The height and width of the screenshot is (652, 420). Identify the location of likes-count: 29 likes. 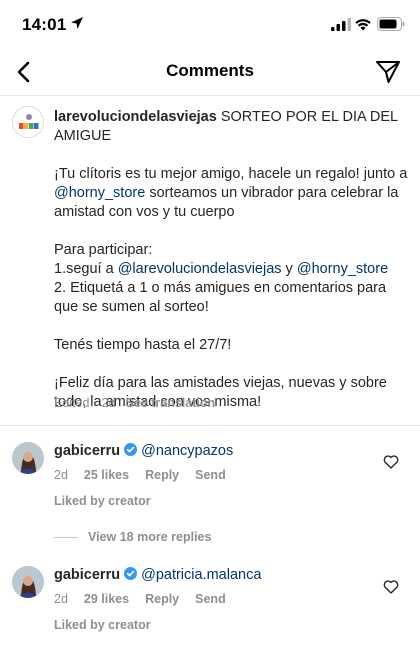
(106, 599).